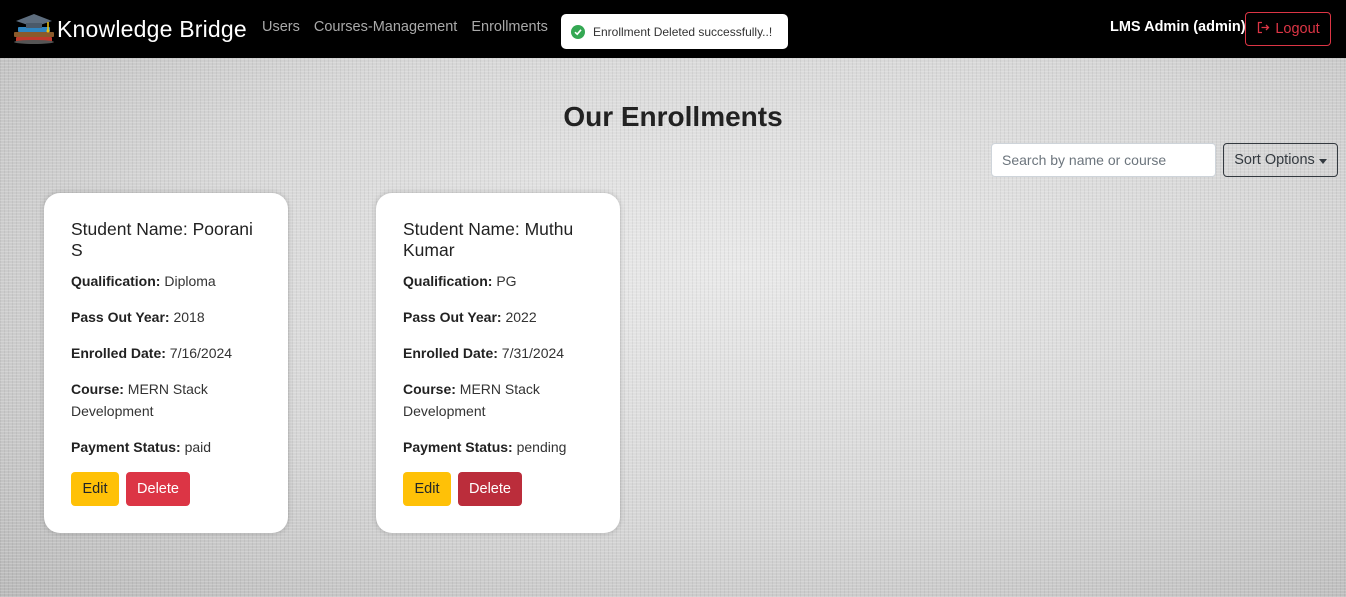 This screenshot has width=1346, height=597. I want to click on qualification-field: Qualification: PG, so click(460, 281).